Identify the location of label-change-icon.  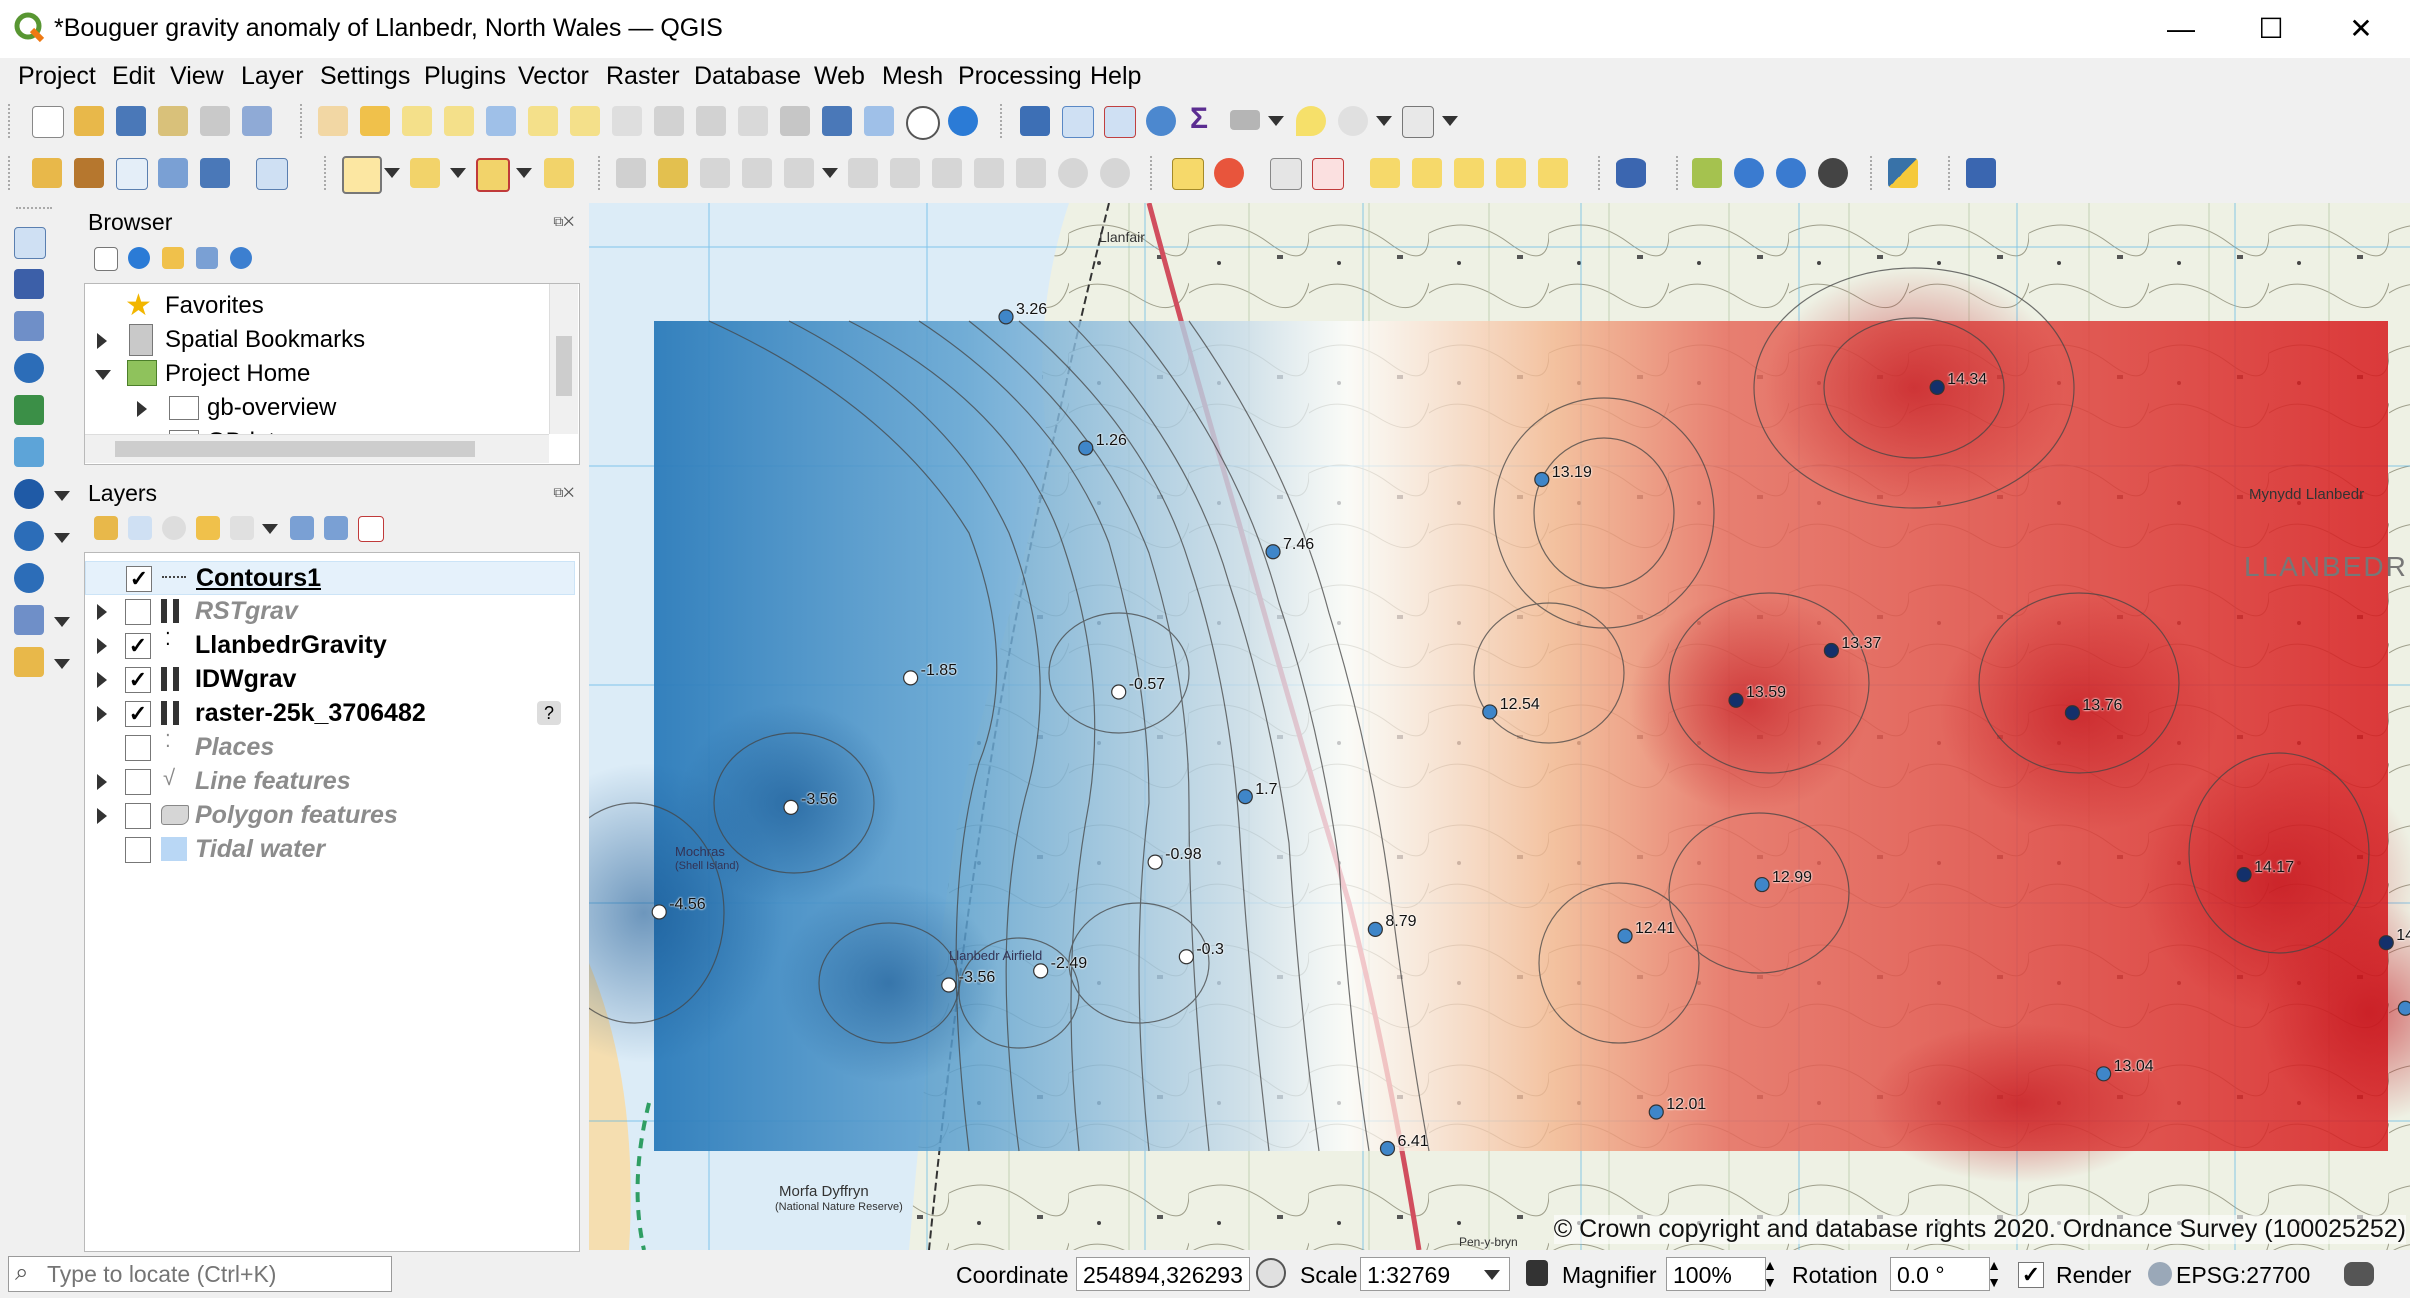
(1469, 173).